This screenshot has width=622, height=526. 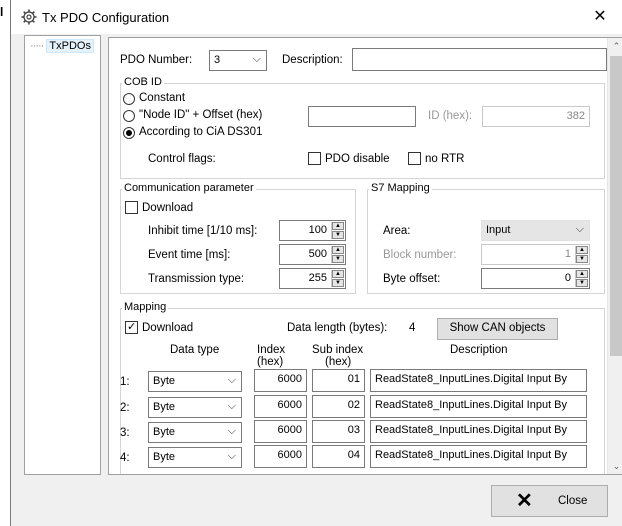 I want to click on byte-offset-spinner: ▲ ▼, so click(x=581, y=278).